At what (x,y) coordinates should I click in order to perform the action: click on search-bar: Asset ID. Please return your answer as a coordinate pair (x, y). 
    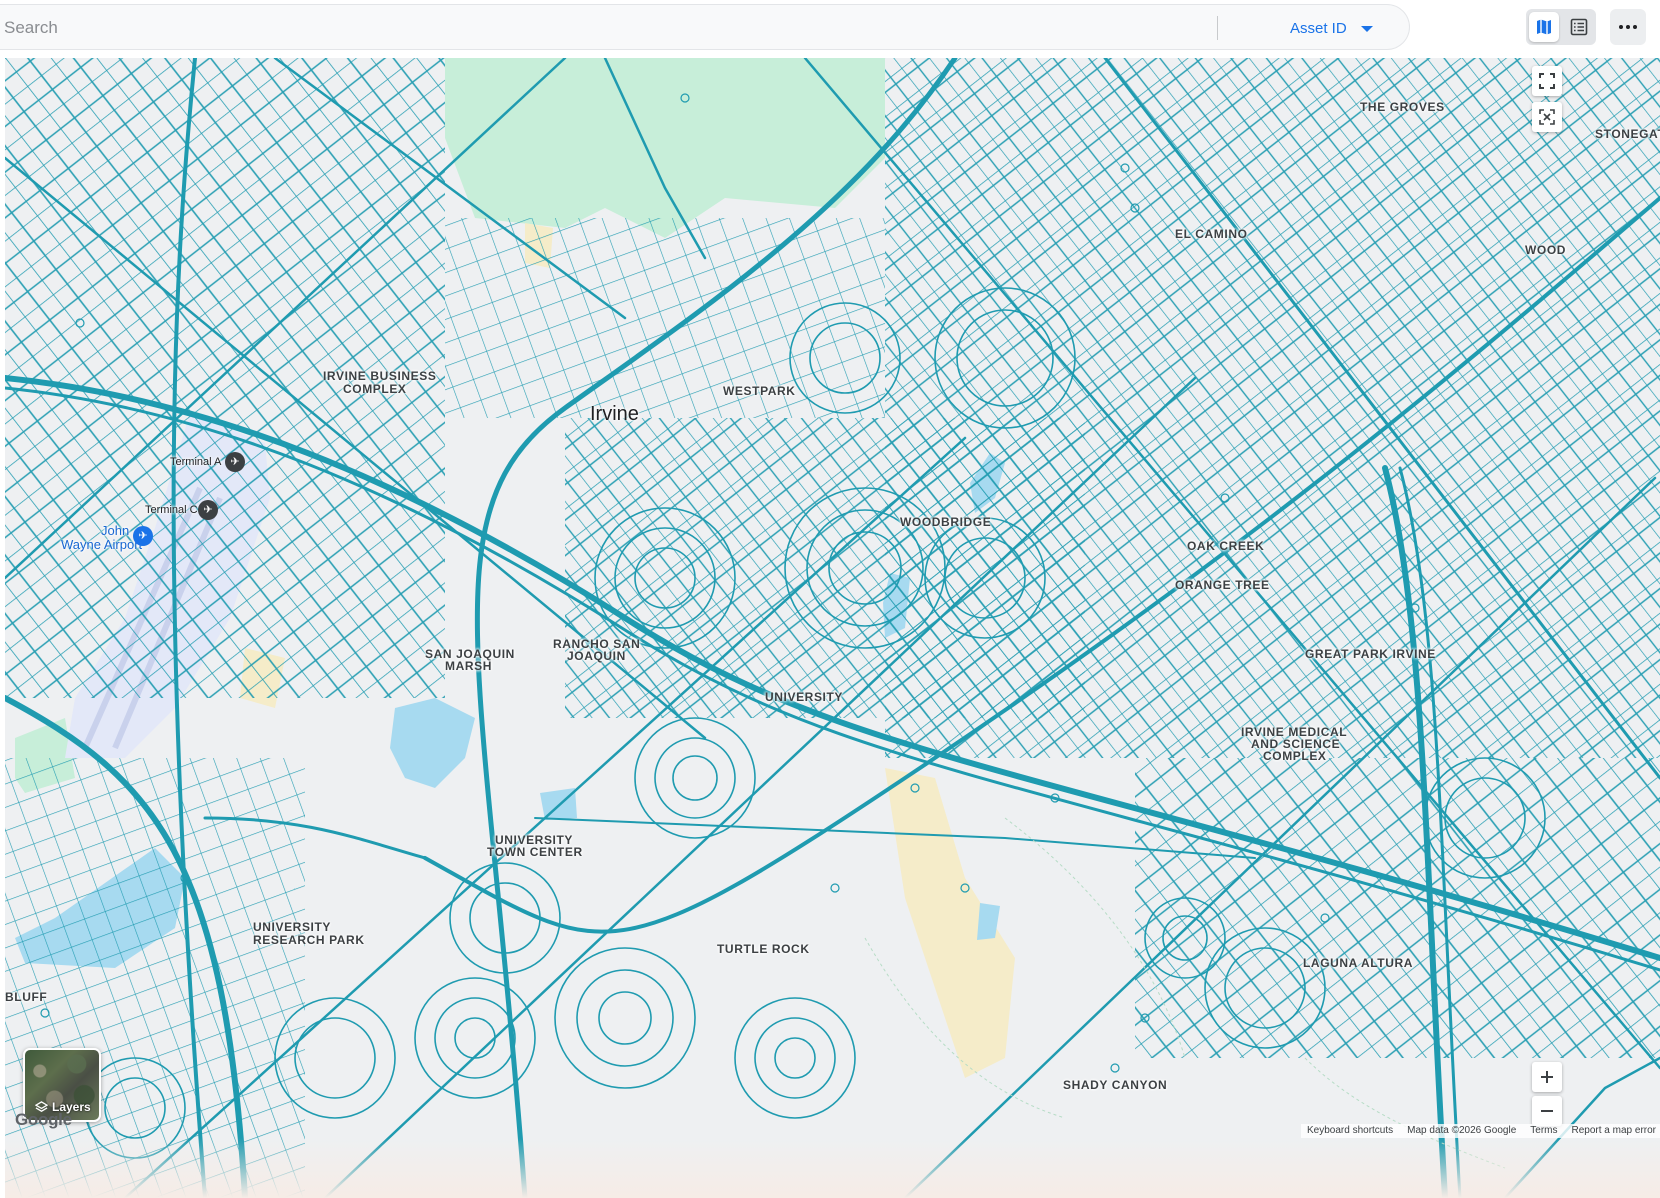
    Looking at the image, I should click on (705, 27).